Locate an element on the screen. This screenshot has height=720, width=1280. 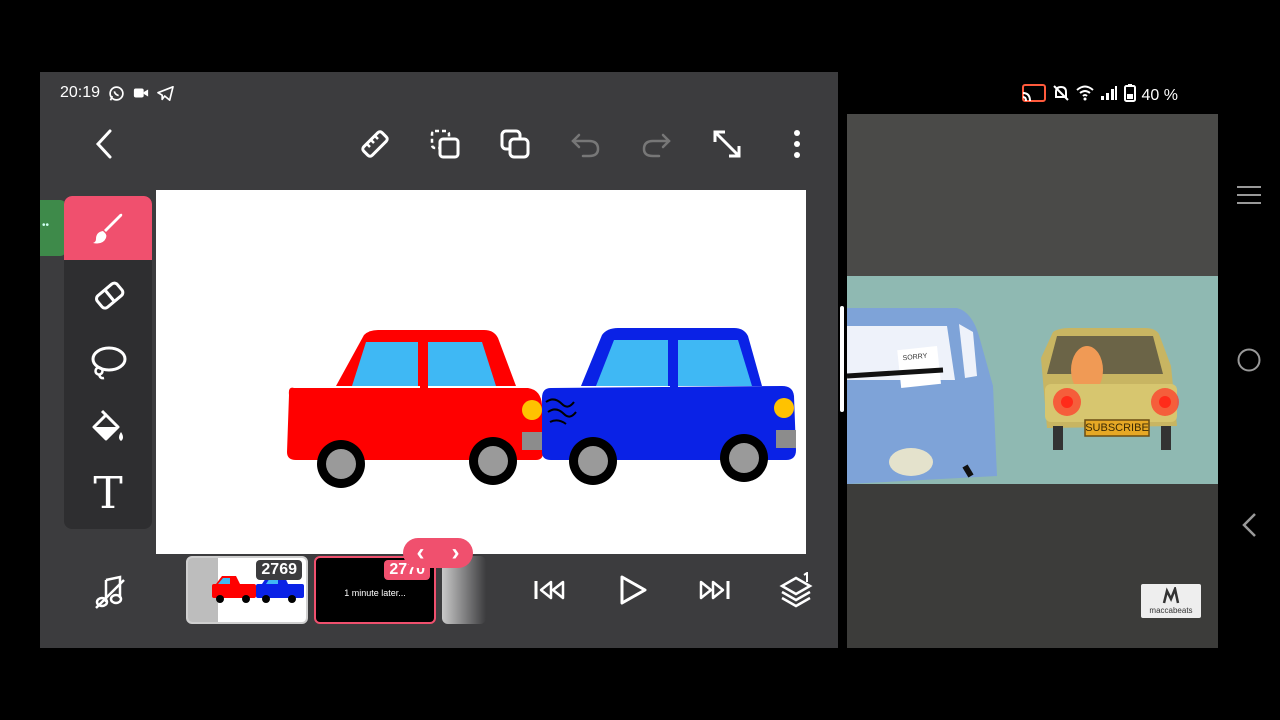
right-status-bar: 40 % is located at coordinates (1032, 93).